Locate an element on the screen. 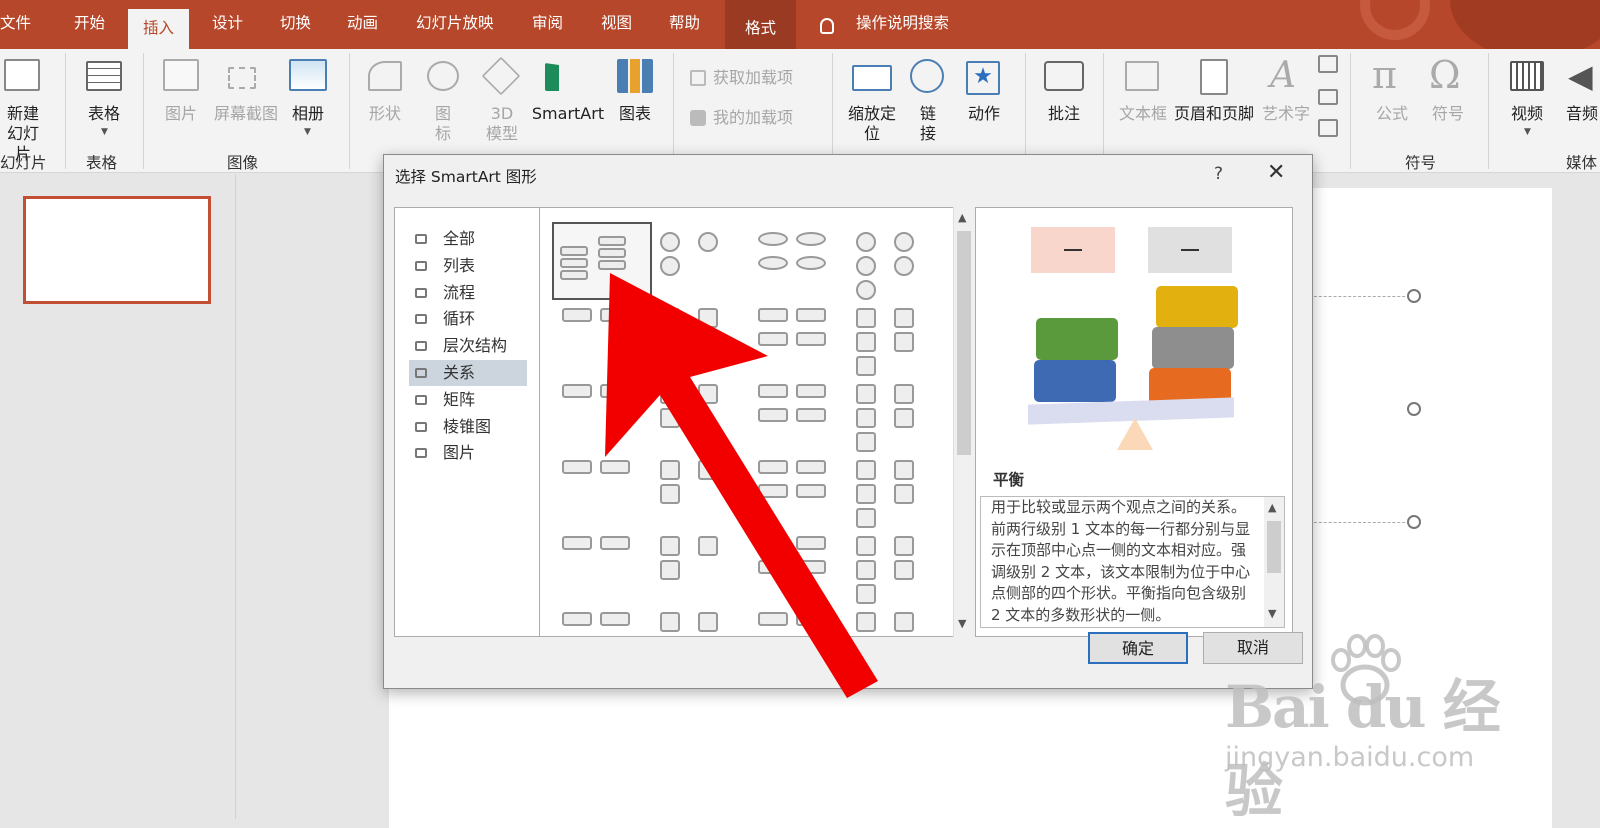  category-item: 流程 is located at coordinates (468, 293).